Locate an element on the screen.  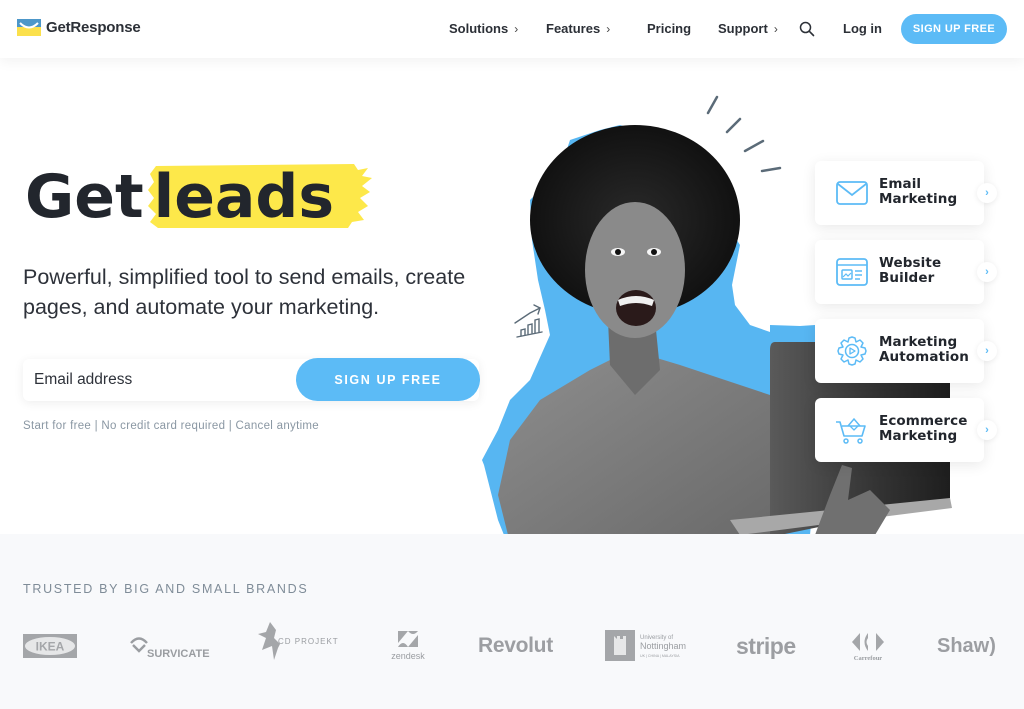
hero-title: Get leads is located at coordinates (198, 197).